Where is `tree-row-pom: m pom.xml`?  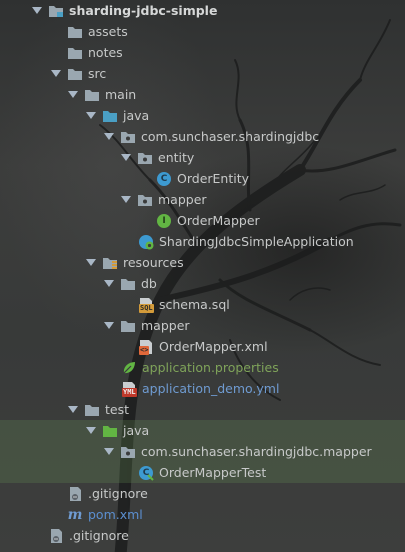
tree-row-pom: m pom.xml is located at coordinates (202, 514).